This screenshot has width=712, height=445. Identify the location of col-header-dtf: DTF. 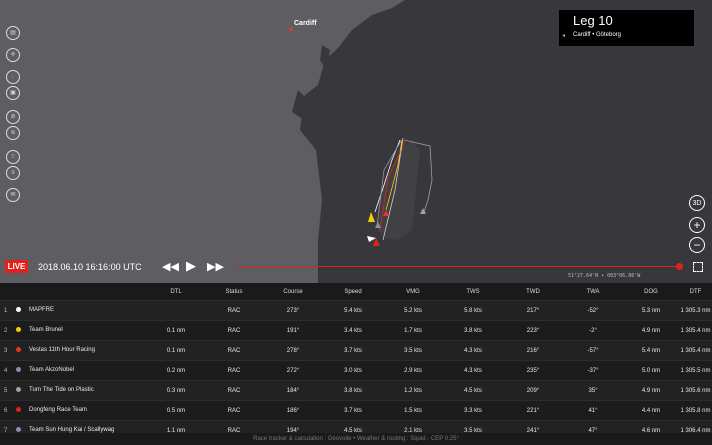
(695, 292).